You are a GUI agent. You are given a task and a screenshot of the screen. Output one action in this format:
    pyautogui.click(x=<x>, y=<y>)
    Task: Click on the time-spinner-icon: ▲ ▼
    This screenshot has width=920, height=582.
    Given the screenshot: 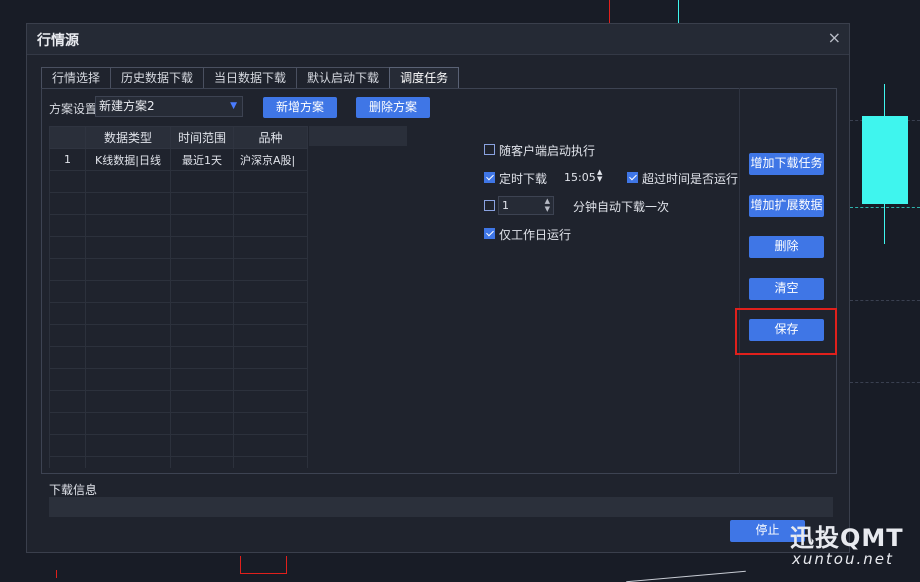 What is the action you would take?
    pyautogui.click(x=599, y=176)
    